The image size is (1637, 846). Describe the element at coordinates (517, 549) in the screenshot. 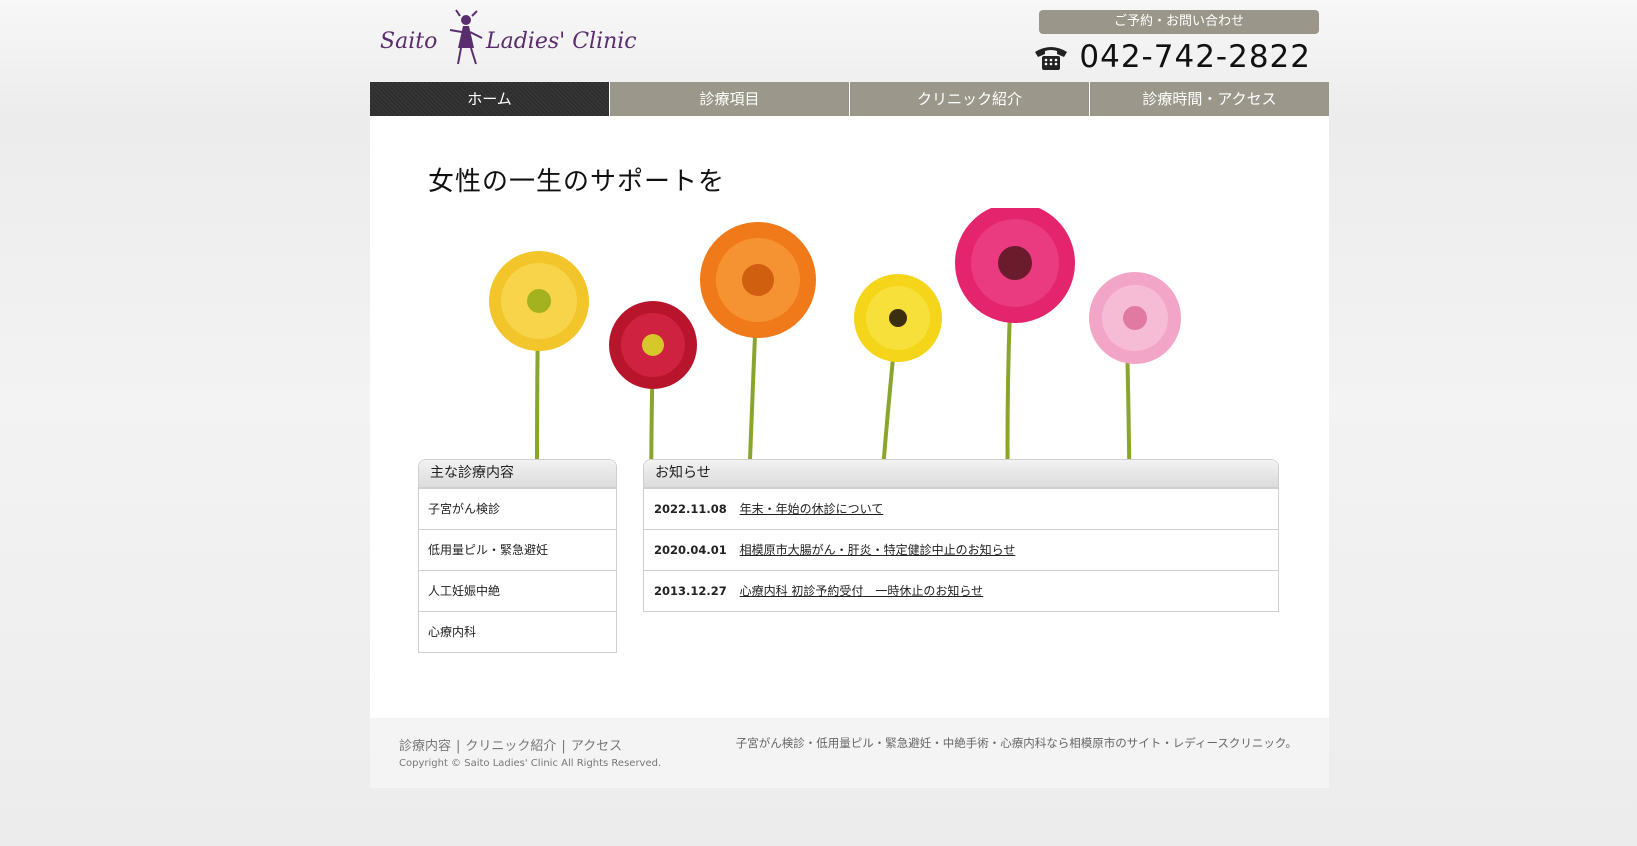

I see `service-item: 低用量ピル・緊急避妊` at that location.